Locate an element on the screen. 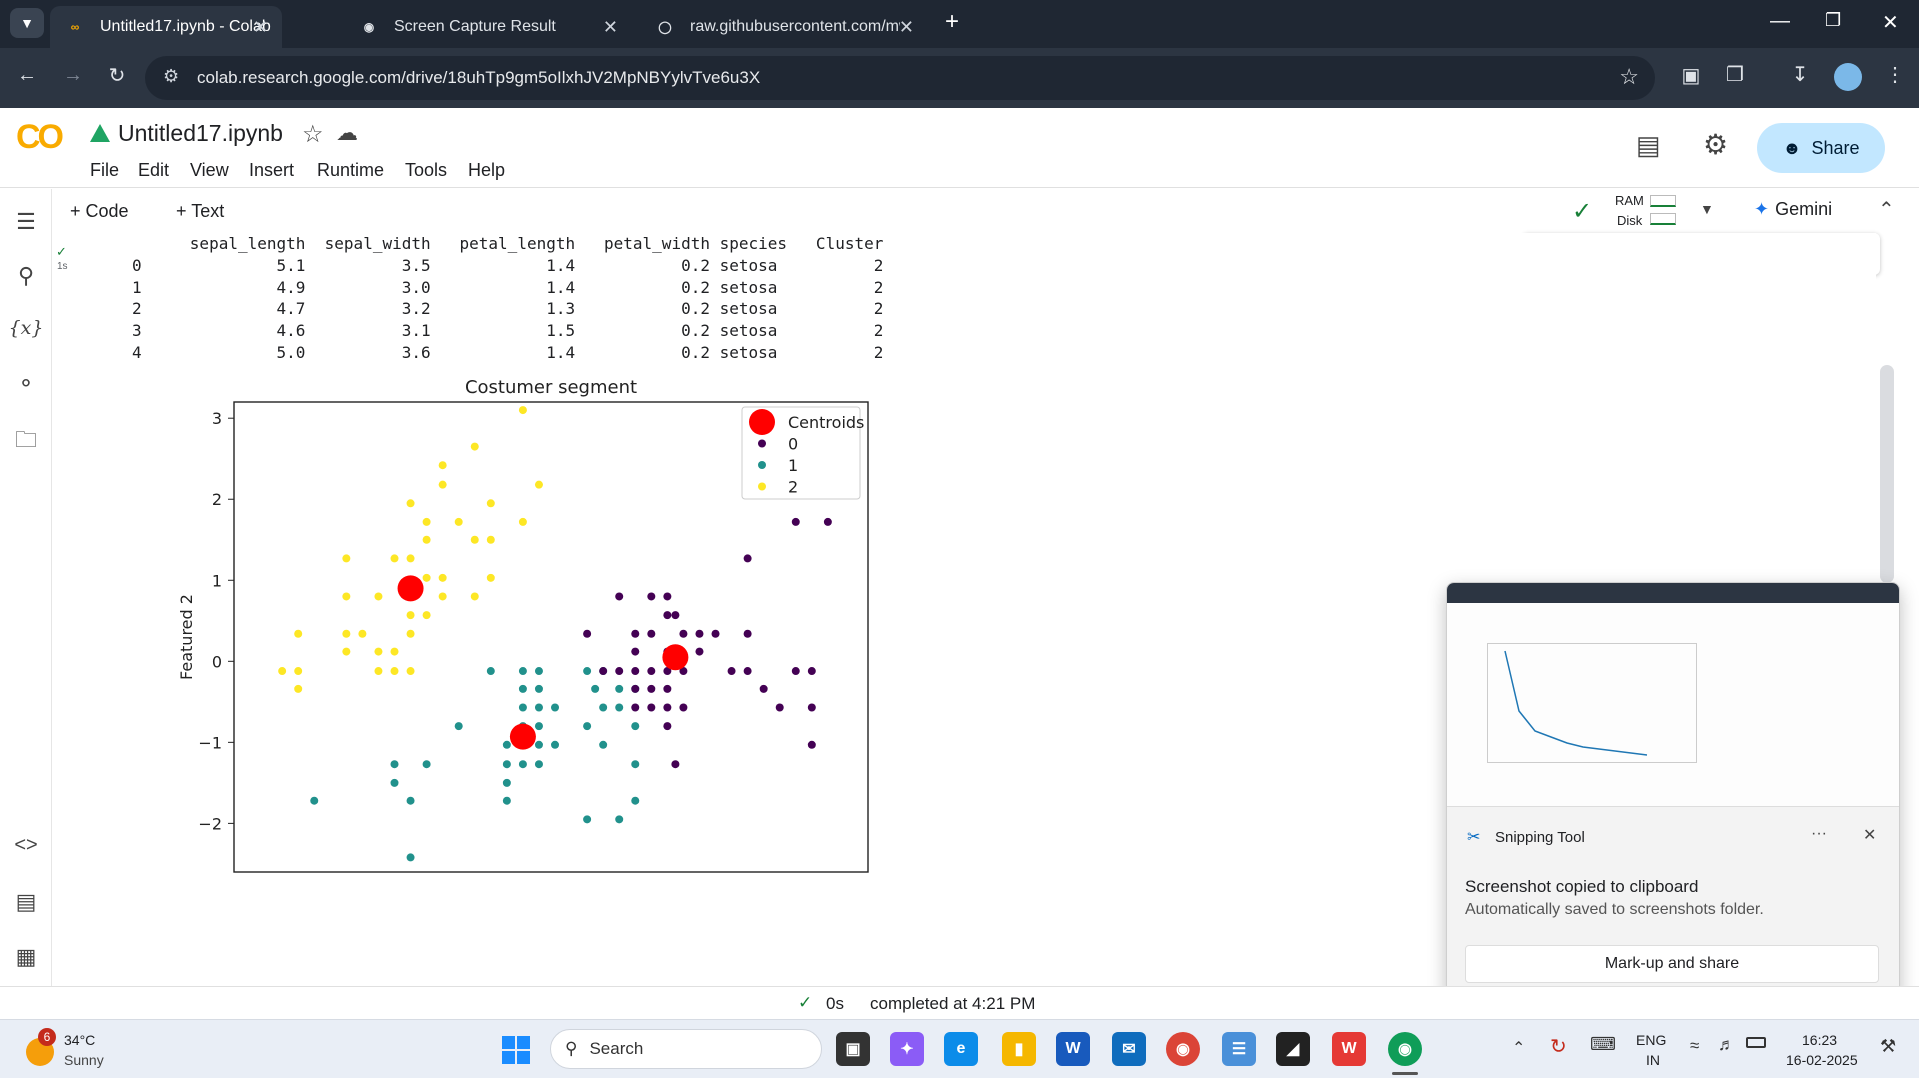  site-info-icon: ⚙ is located at coordinates (171, 76).